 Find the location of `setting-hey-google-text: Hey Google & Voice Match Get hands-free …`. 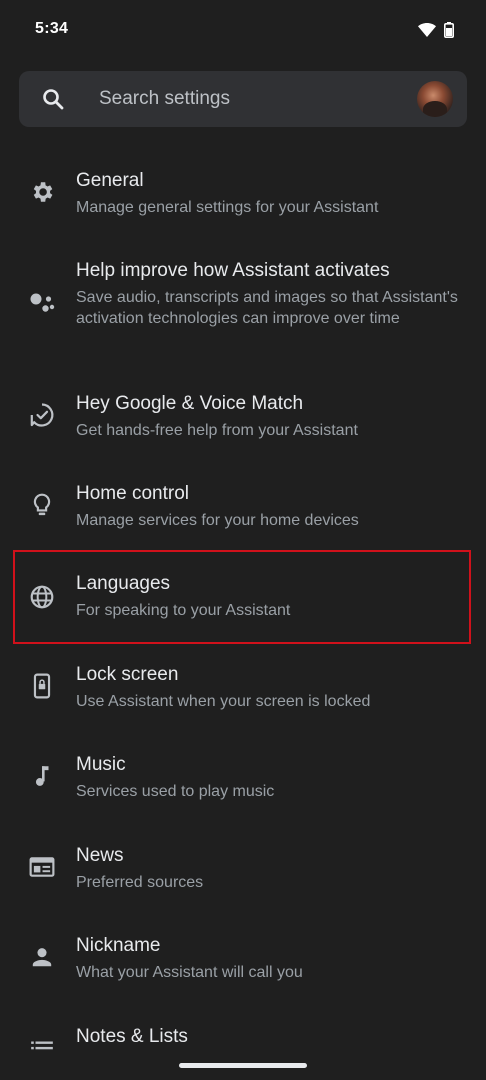

setting-hey-google-text: Hey Google & Voice Match Get hands-free … is located at coordinates (269, 416).